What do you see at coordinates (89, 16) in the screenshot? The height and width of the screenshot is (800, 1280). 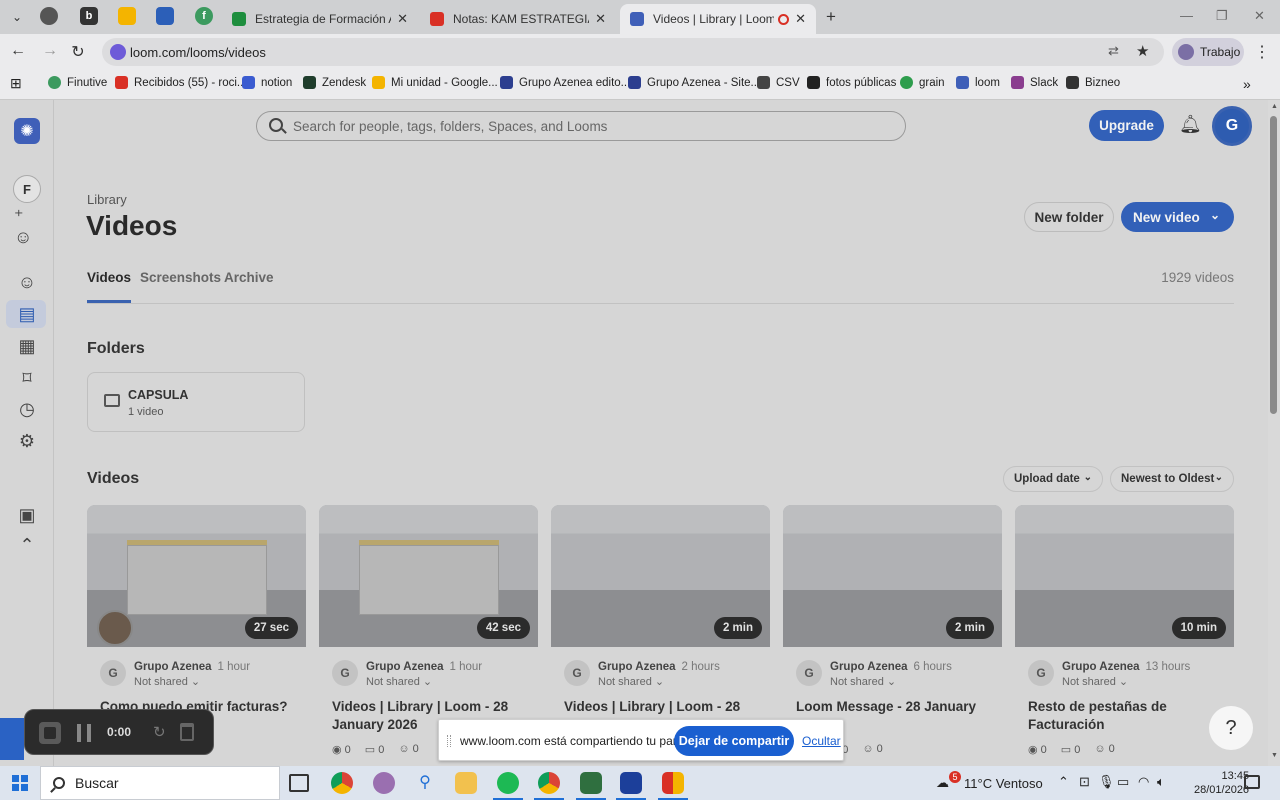 I see `pinned-tab-bizneo-icon: b` at bounding box center [89, 16].